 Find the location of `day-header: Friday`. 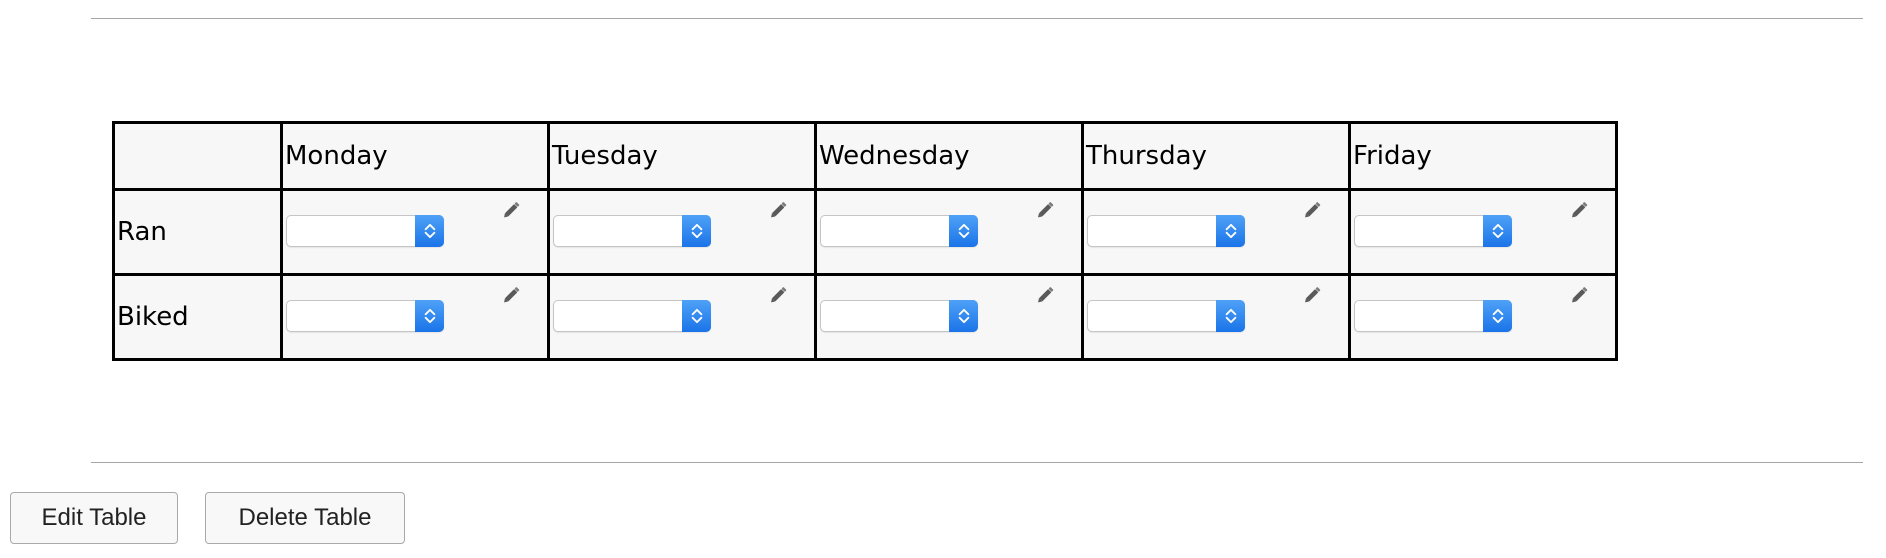

day-header: Friday is located at coordinates (1392, 156).